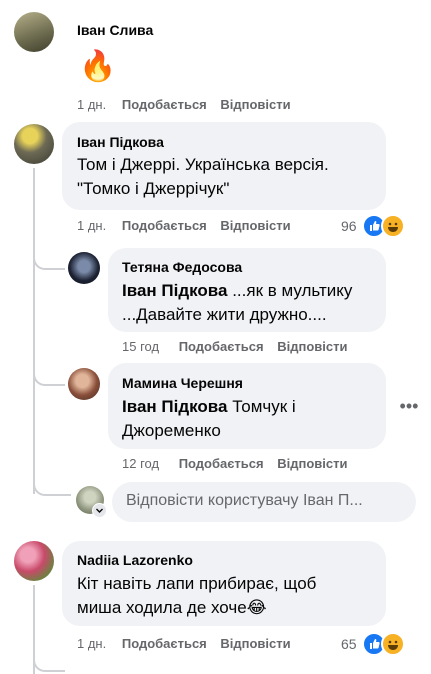 The height and width of the screenshot is (674, 431). Describe the element at coordinates (290, 290) in the screenshot. I see `reply-text: ...як в мультику` at that location.